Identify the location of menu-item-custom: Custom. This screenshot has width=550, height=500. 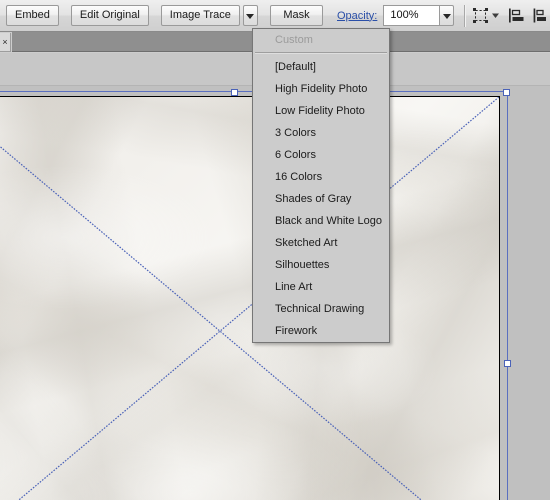
(294, 40).